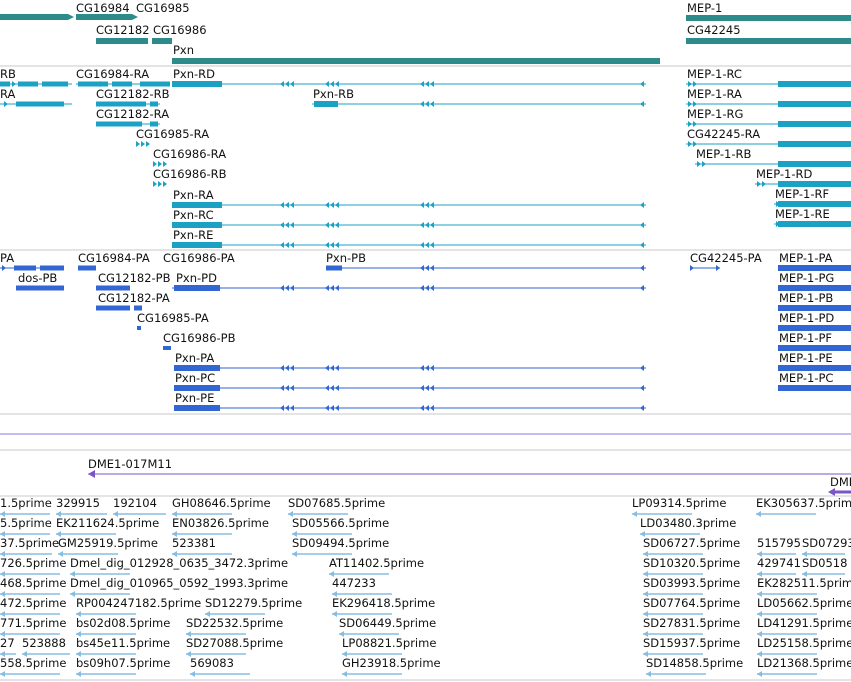 This screenshot has width=851, height=682. Describe the element at coordinates (715, 114) in the screenshot. I see `transcript-label: MEP-1-RG` at that location.